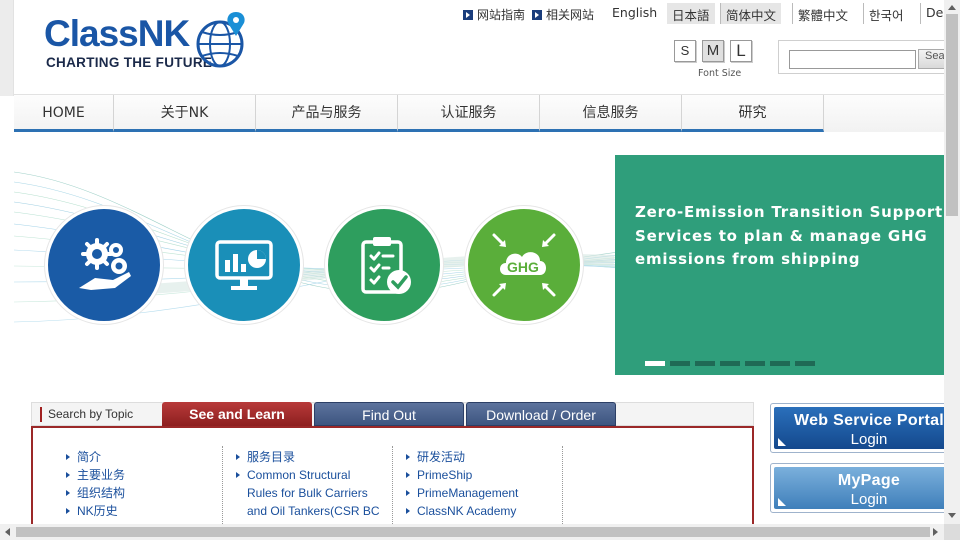  What do you see at coordinates (952, 532) in the screenshot?
I see `scrollbar-corner` at bounding box center [952, 532].